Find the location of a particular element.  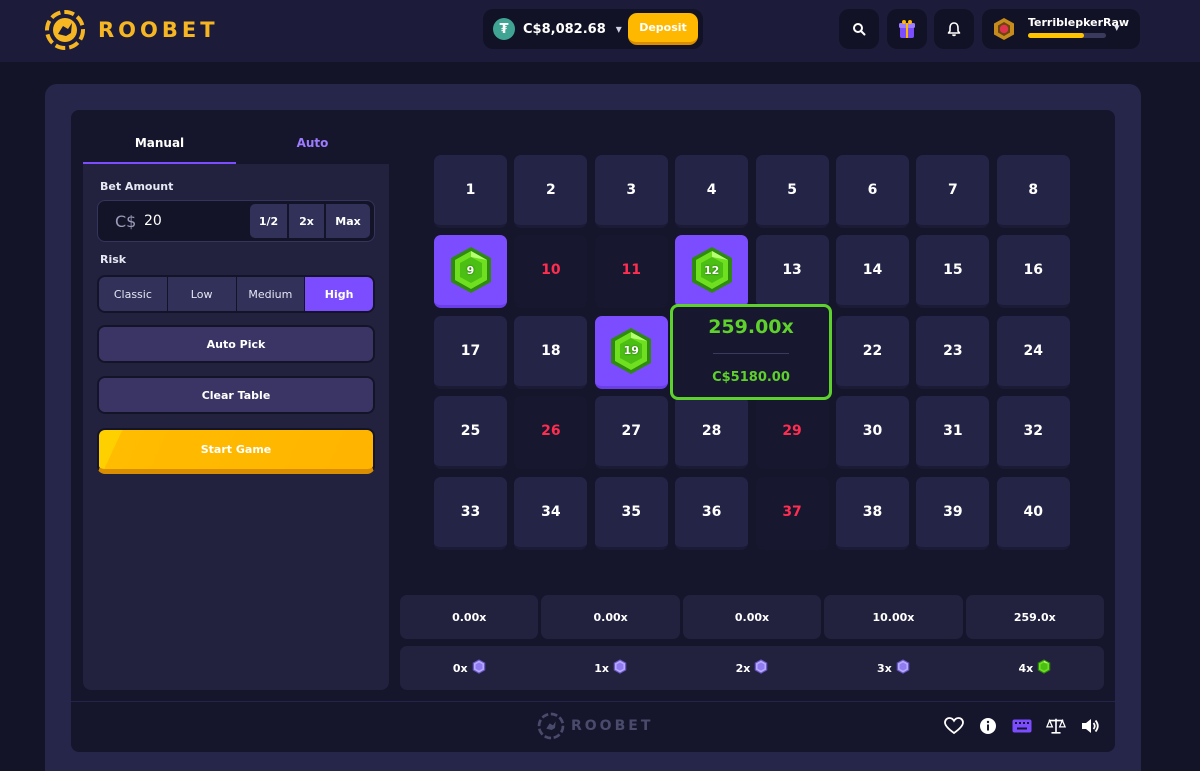

double-bet-button: 2x is located at coordinates (306, 221).